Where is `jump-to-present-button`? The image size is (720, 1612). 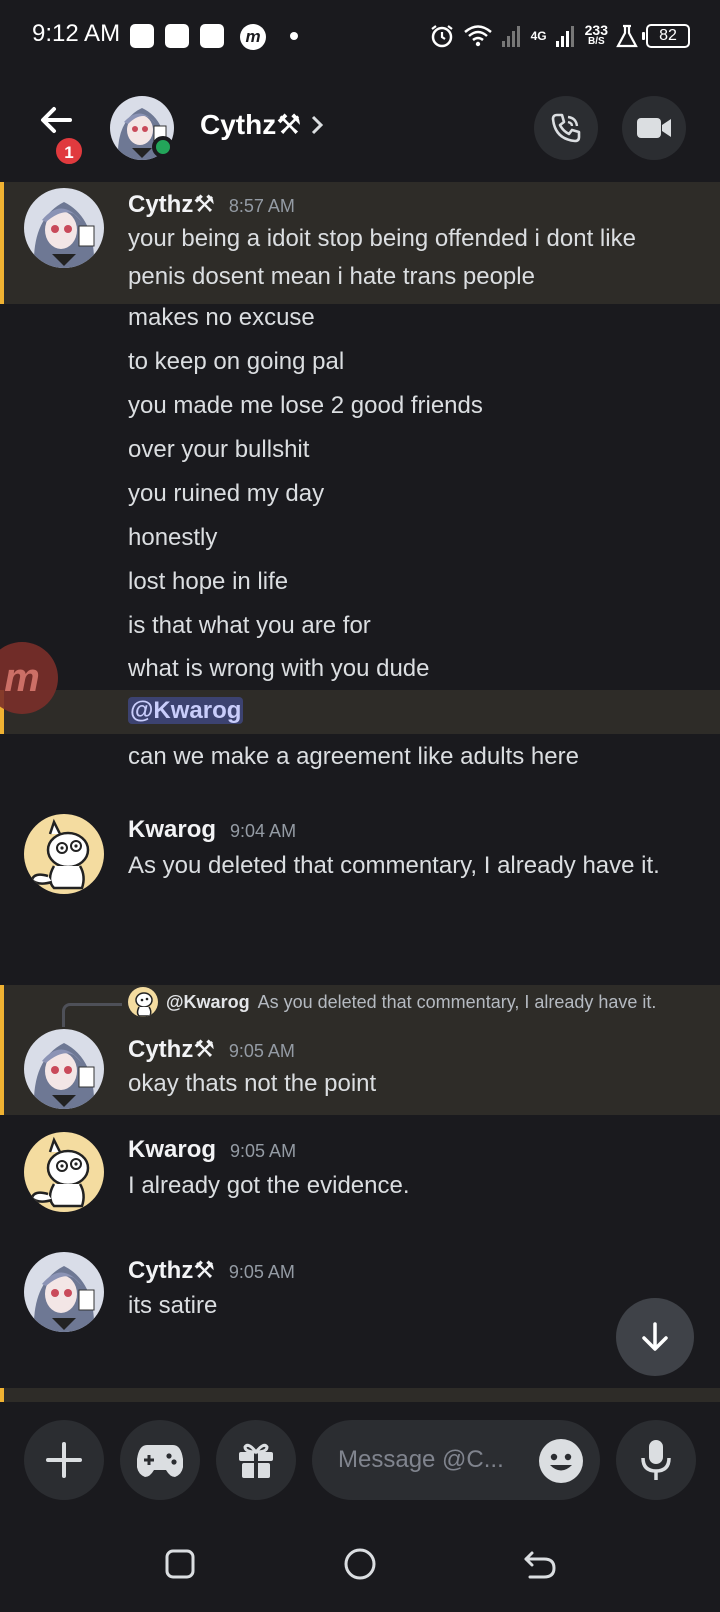
jump-to-present-button is located at coordinates (655, 1337).